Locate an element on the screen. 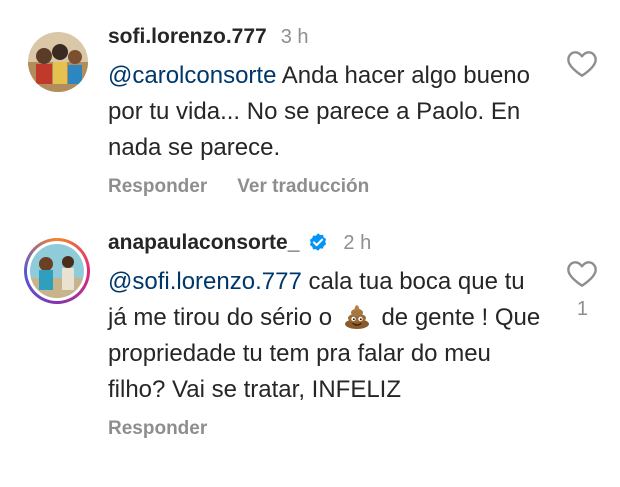 The width and height of the screenshot is (620, 487). comment-username: sofi.lorenzo.777 is located at coordinates (187, 37).